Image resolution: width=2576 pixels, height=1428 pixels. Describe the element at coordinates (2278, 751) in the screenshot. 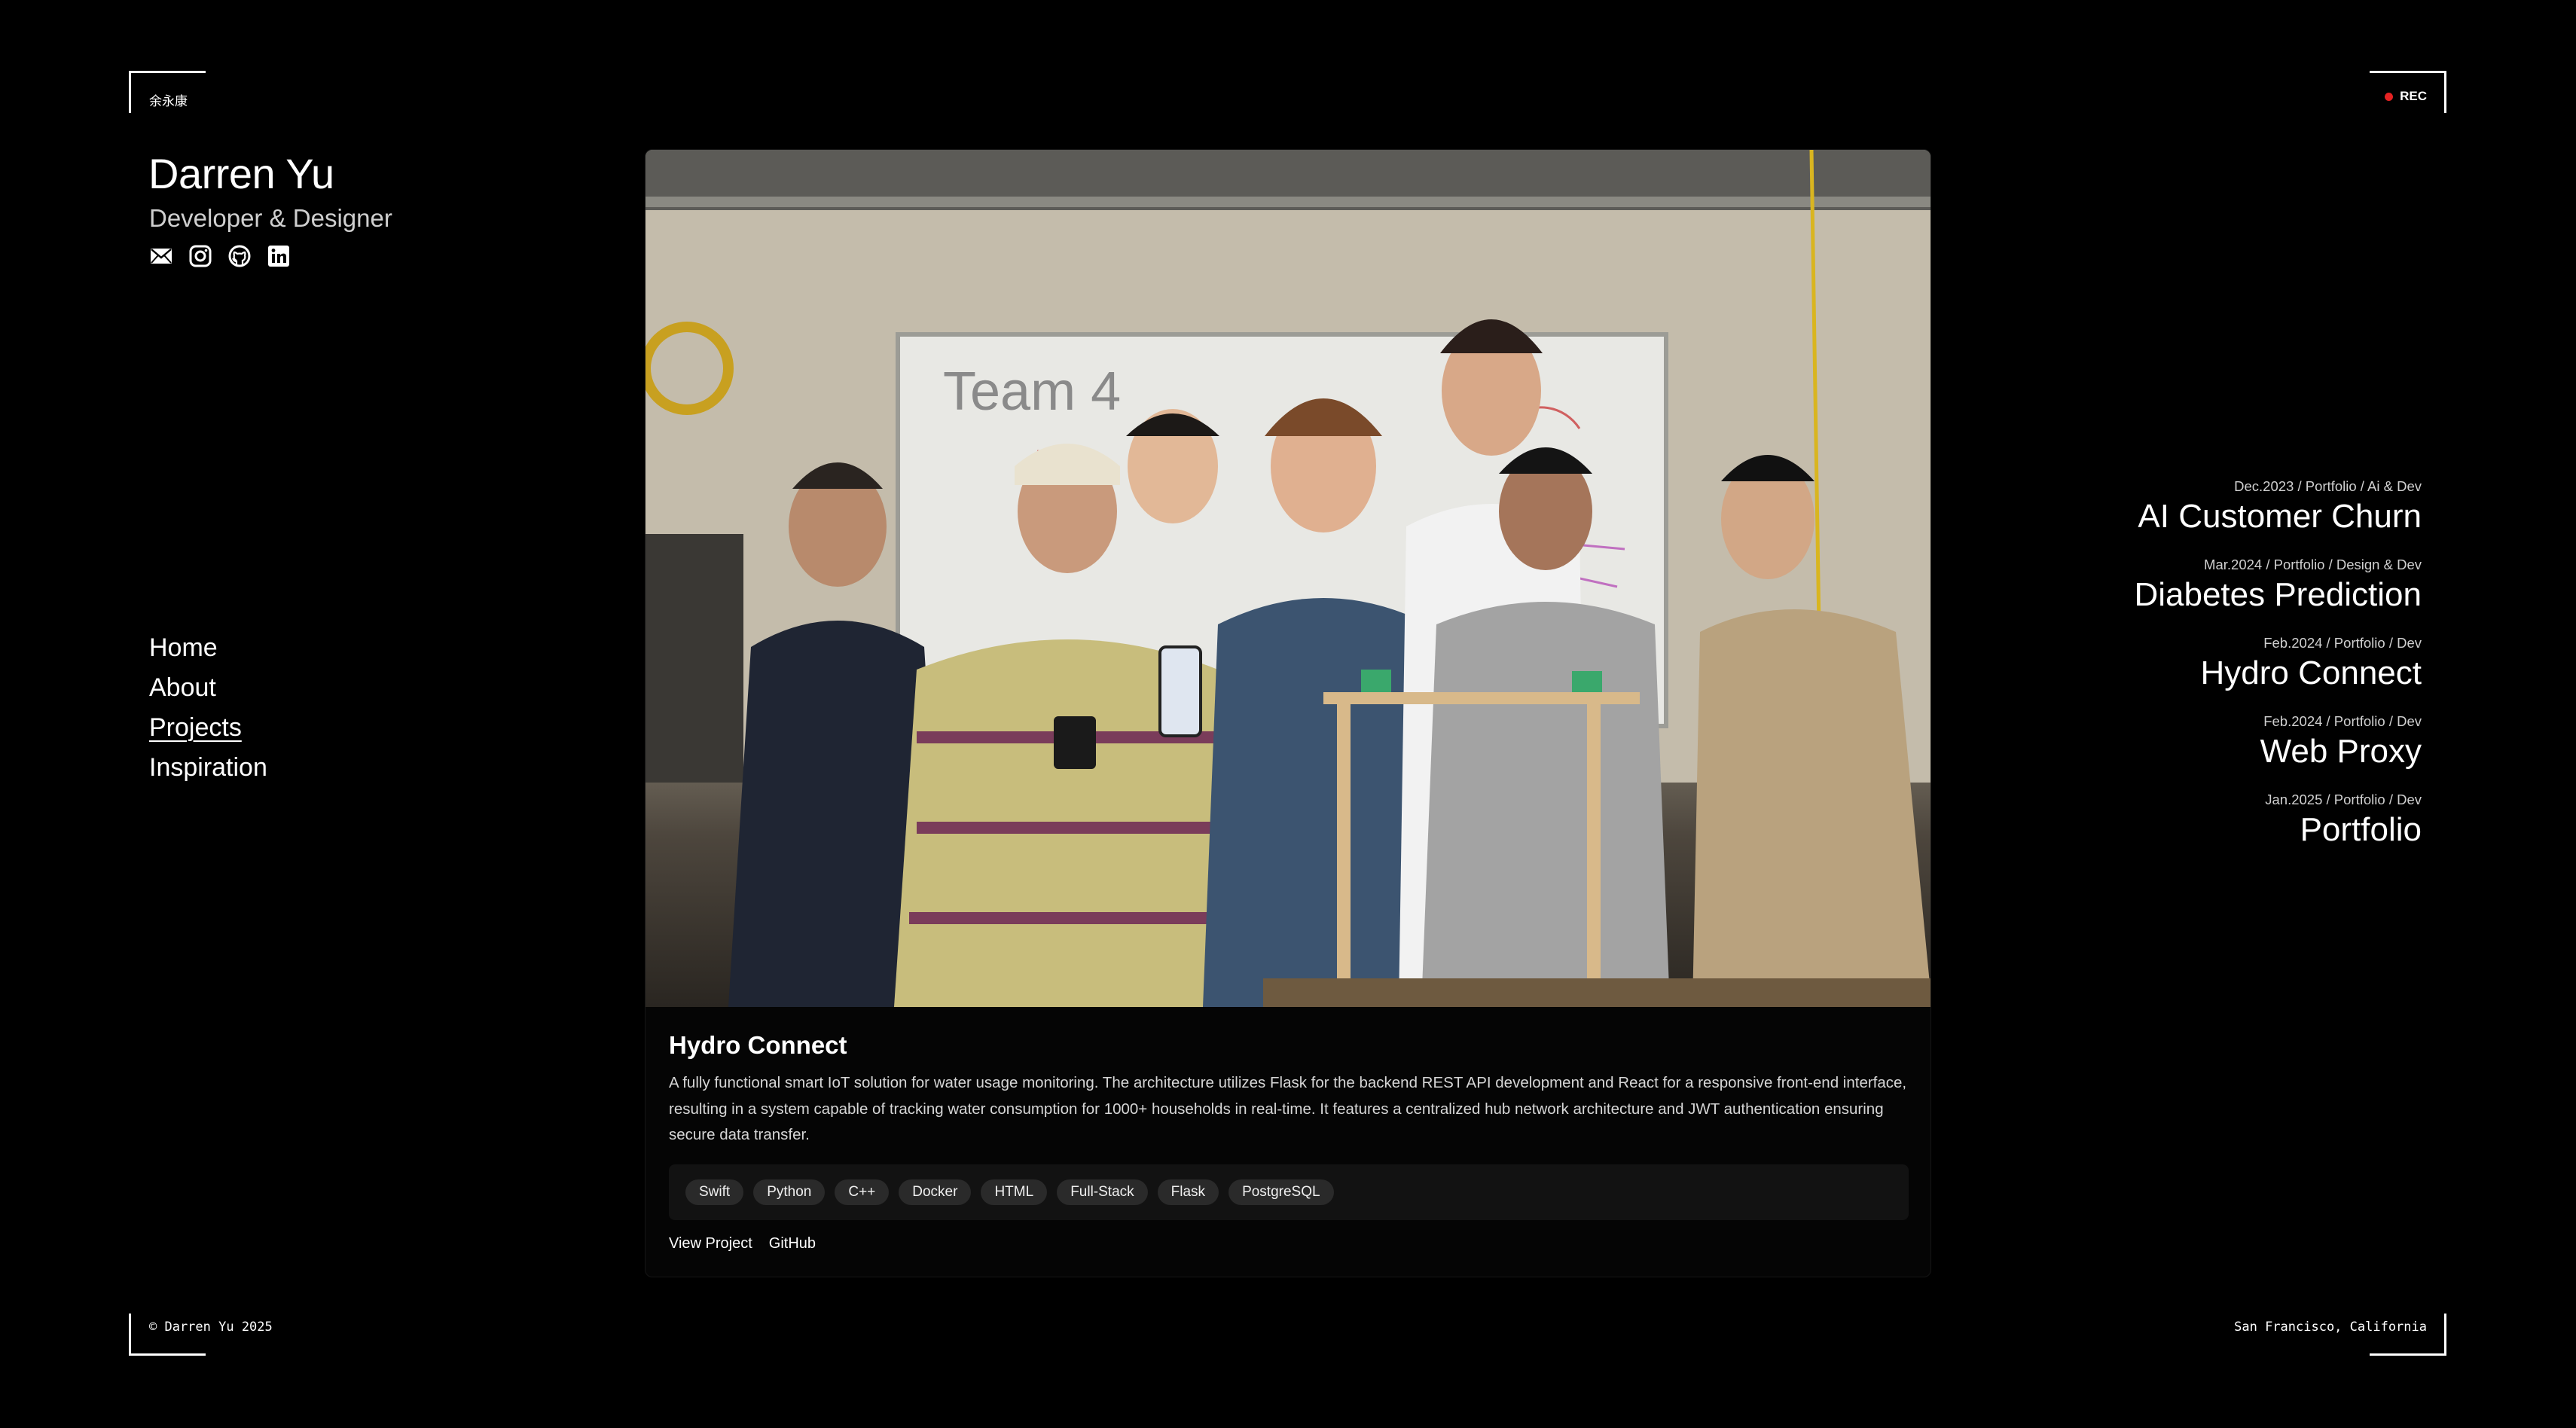

I see `project-title: Web Proxy` at that location.